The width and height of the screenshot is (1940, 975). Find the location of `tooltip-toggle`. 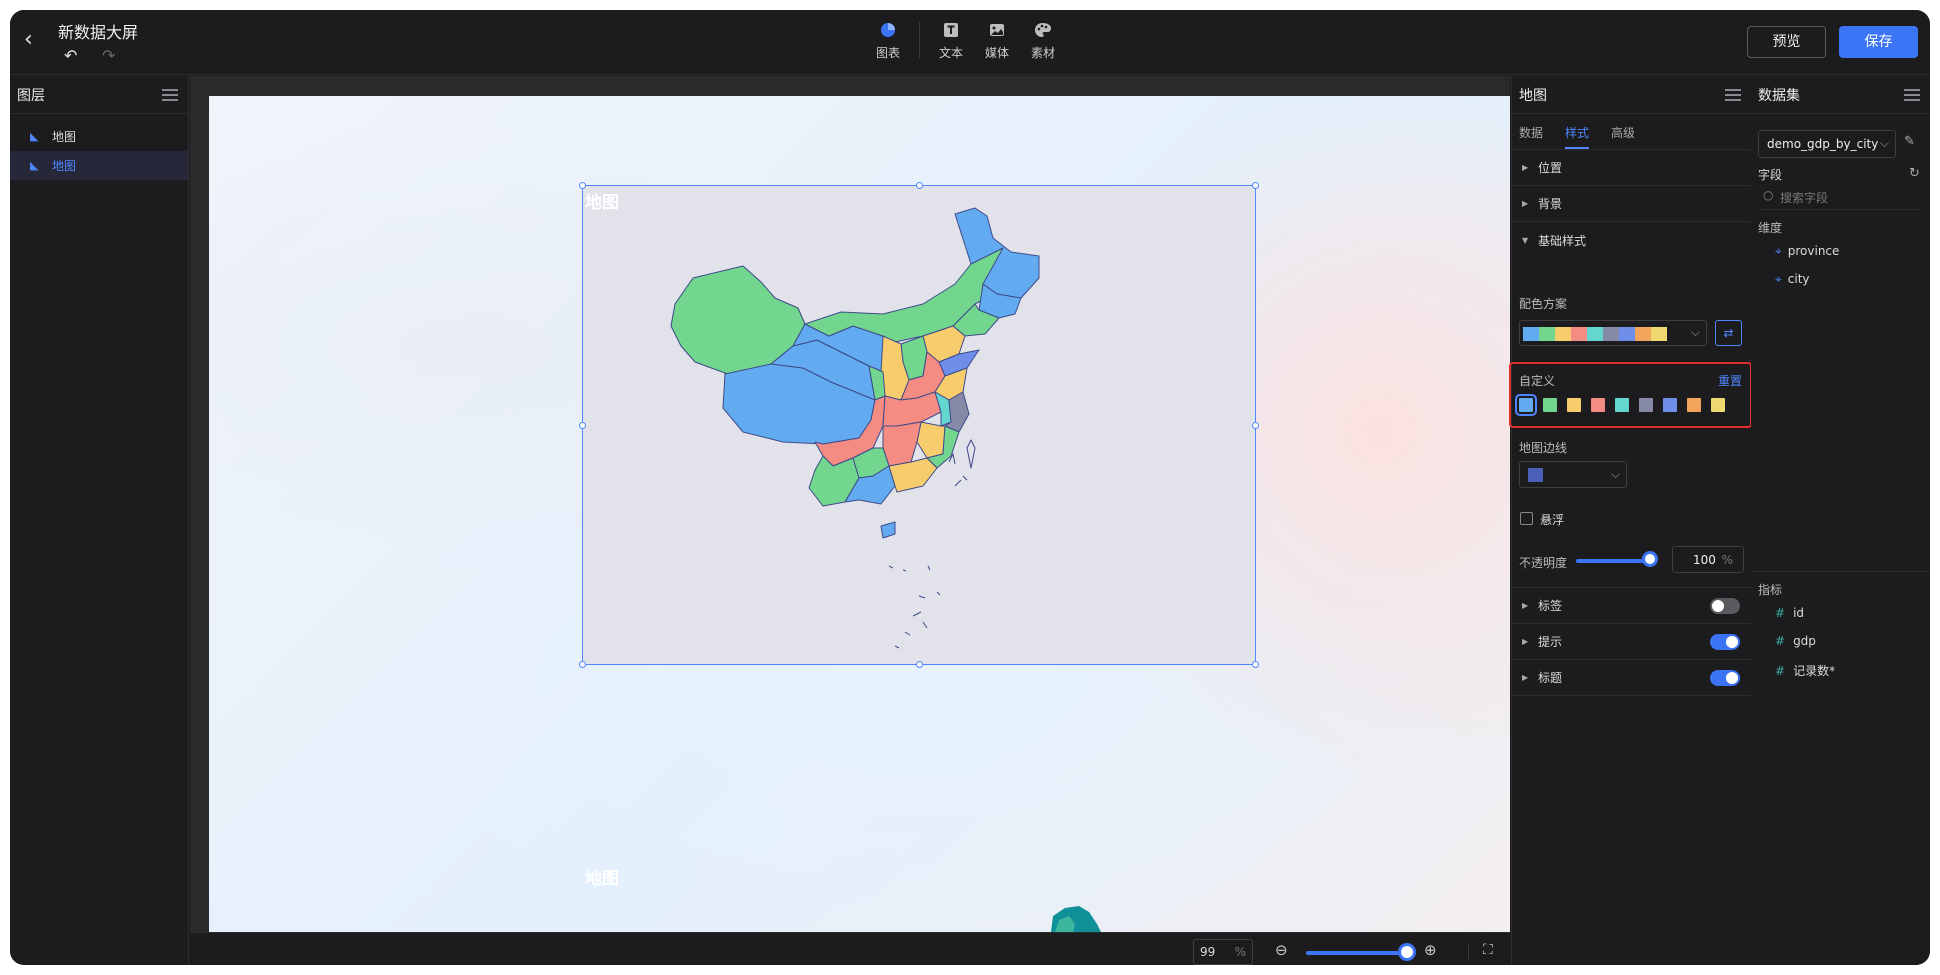

tooltip-toggle is located at coordinates (1725, 641).